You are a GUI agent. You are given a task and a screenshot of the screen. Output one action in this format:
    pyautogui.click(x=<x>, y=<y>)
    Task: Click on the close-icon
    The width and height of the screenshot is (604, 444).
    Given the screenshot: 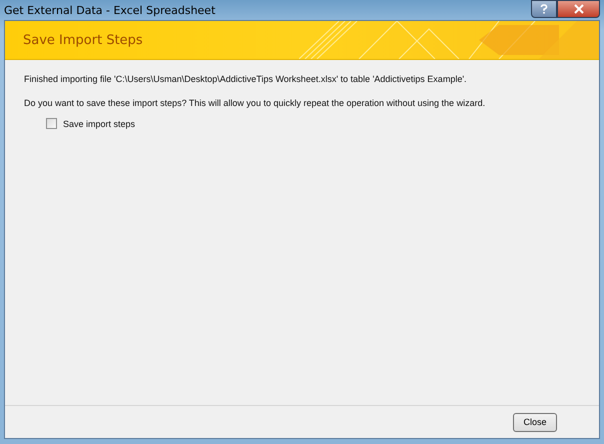 What is the action you would take?
    pyautogui.click(x=579, y=9)
    